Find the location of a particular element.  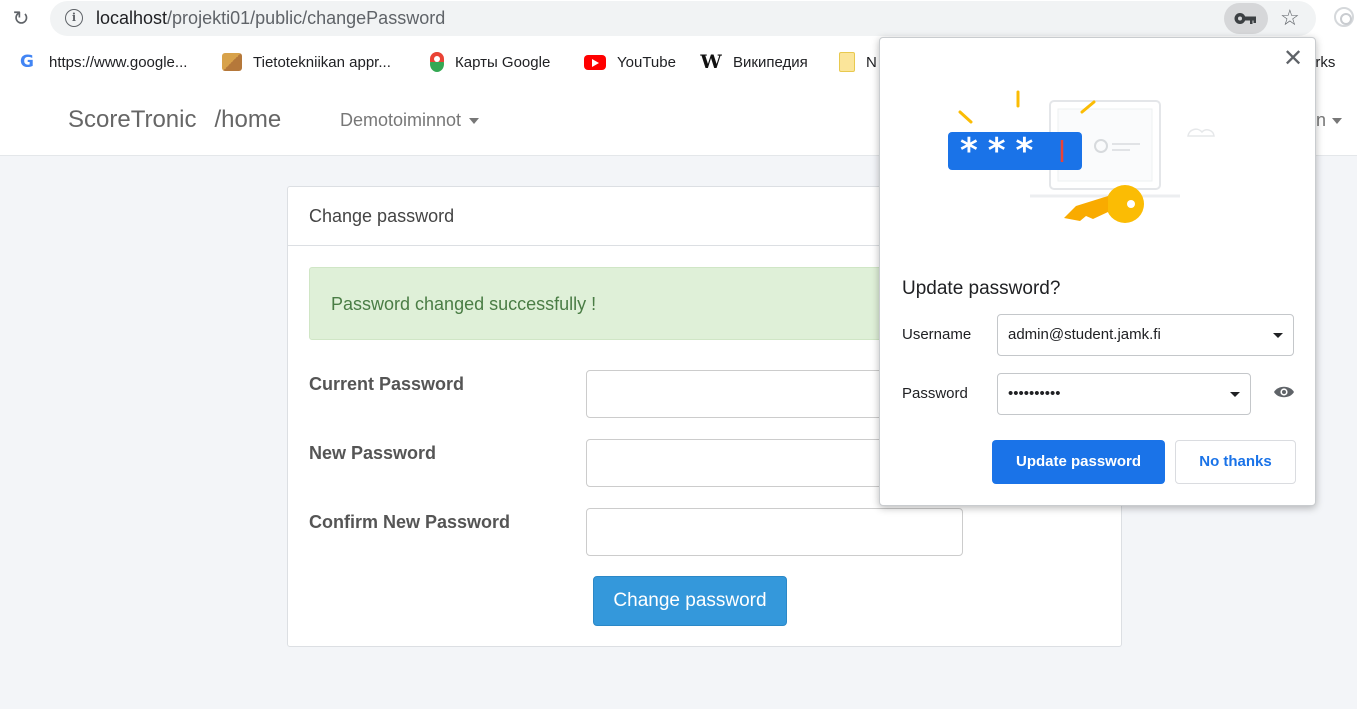

password-label: Password is located at coordinates (935, 393).